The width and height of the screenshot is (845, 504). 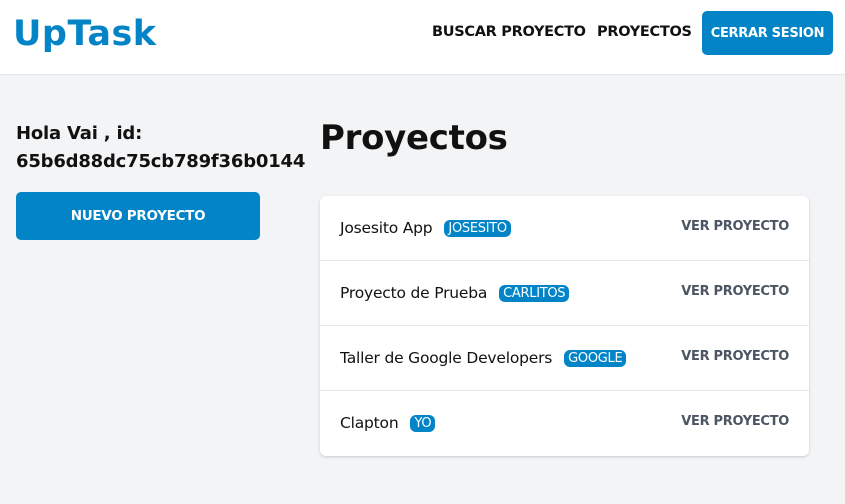 What do you see at coordinates (644, 32) in the screenshot?
I see `nav-projects-link: PROYECTOS` at bounding box center [644, 32].